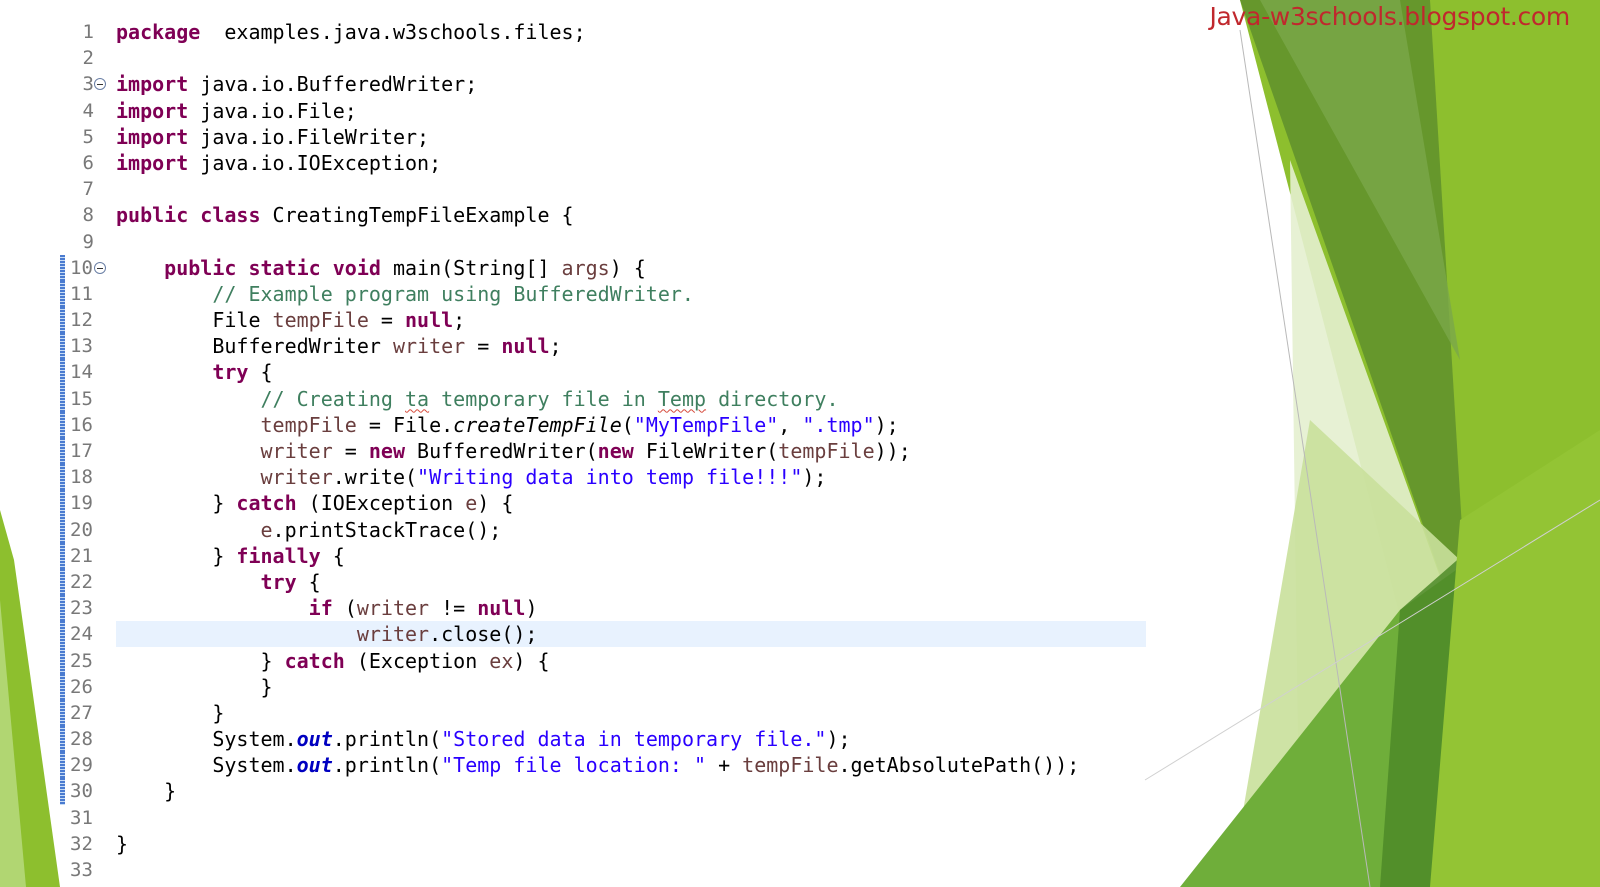 The width and height of the screenshot is (1600, 887). I want to click on code-token: Temp, so click(682, 398).